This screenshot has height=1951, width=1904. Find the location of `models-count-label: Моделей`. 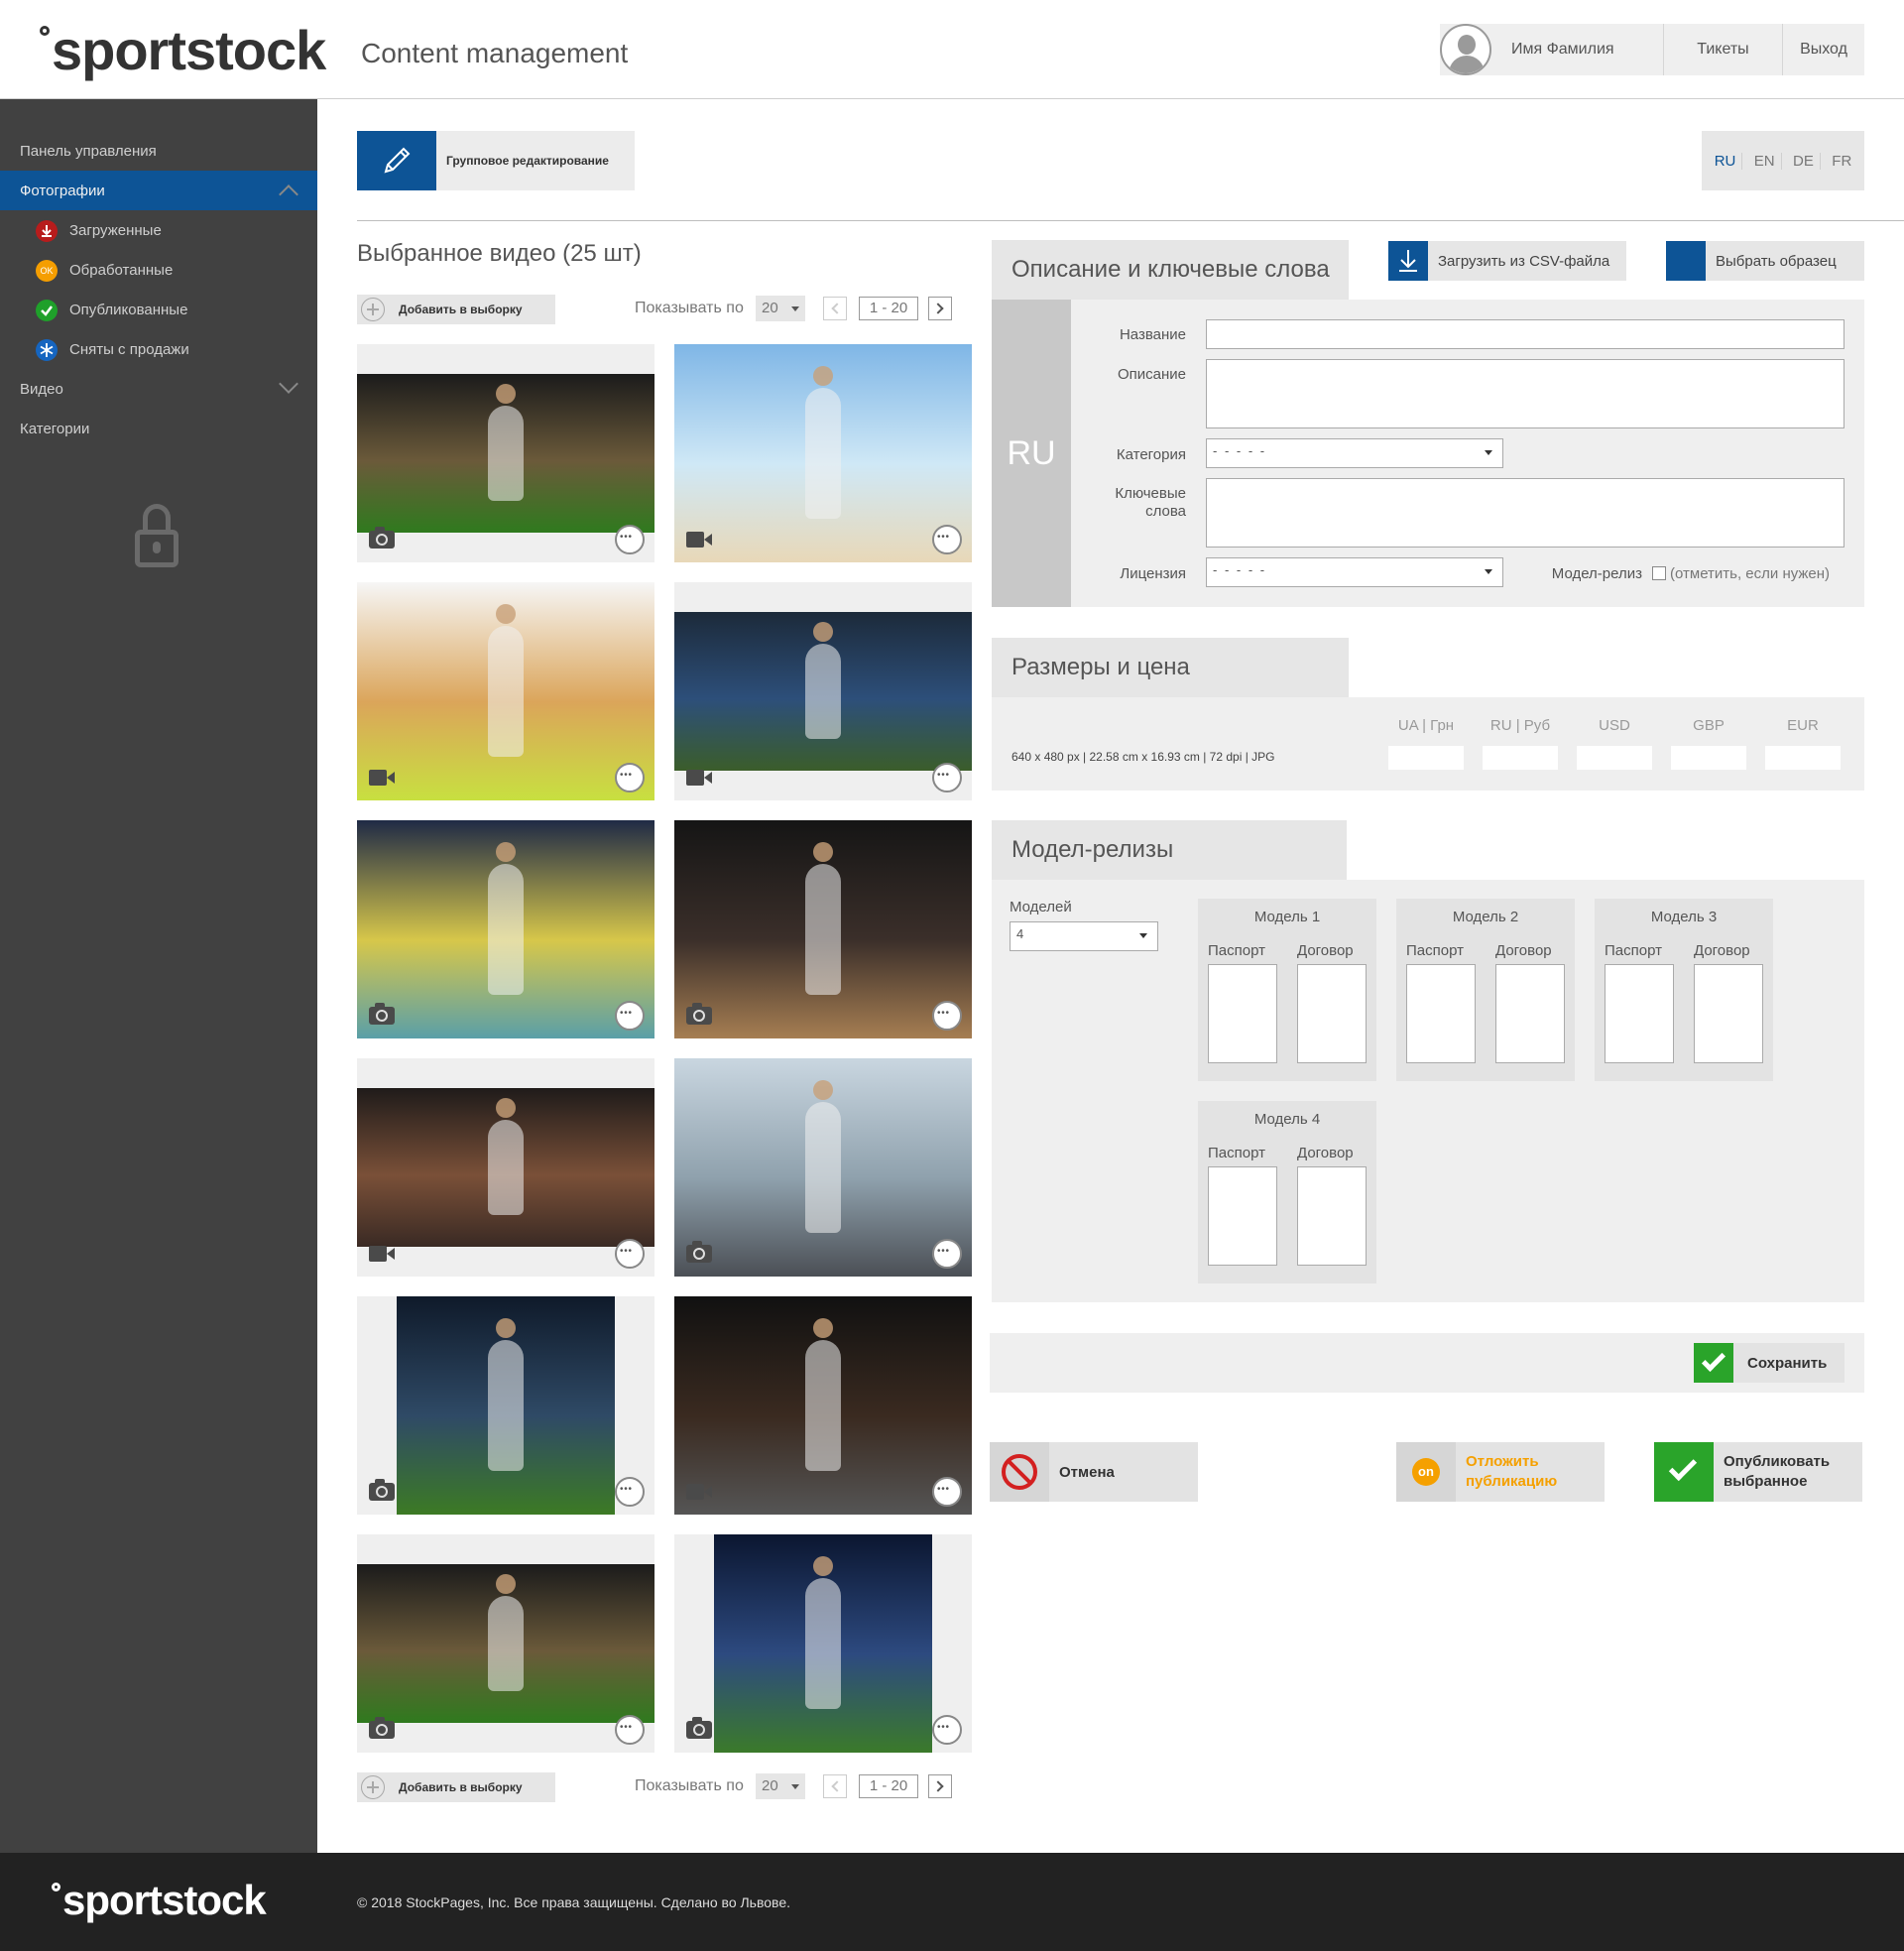

models-count-label: Моделей is located at coordinates (1041, 907).